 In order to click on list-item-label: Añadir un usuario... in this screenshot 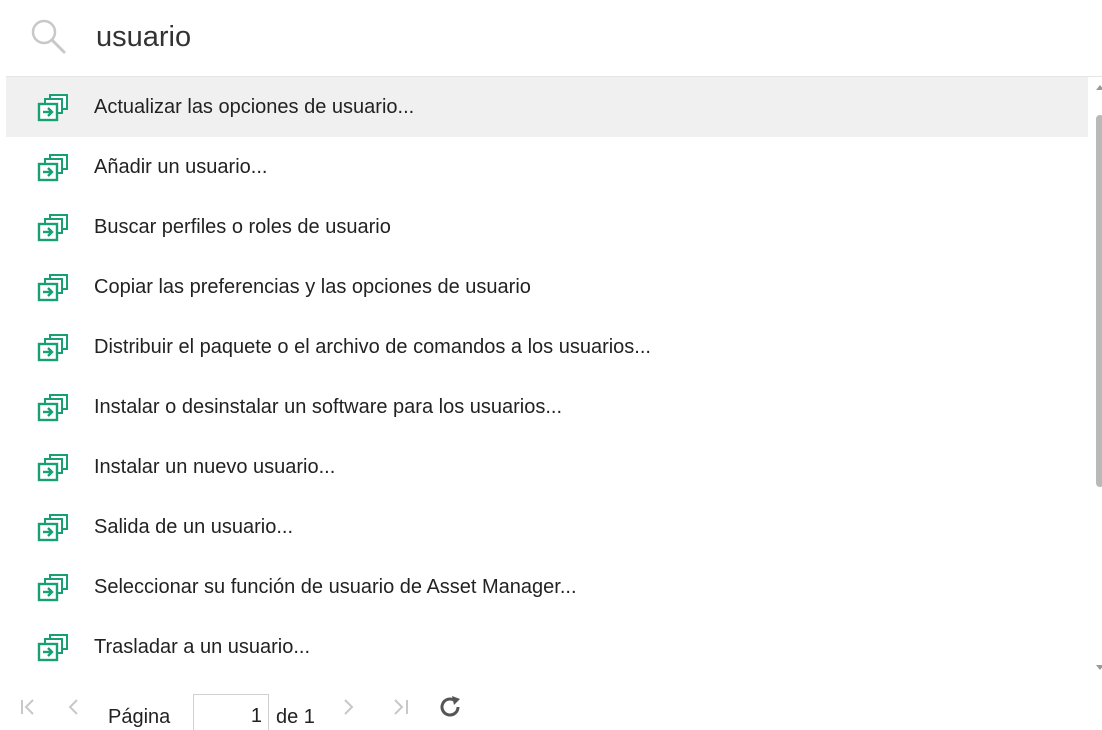, I will do `click(181, 167)`.